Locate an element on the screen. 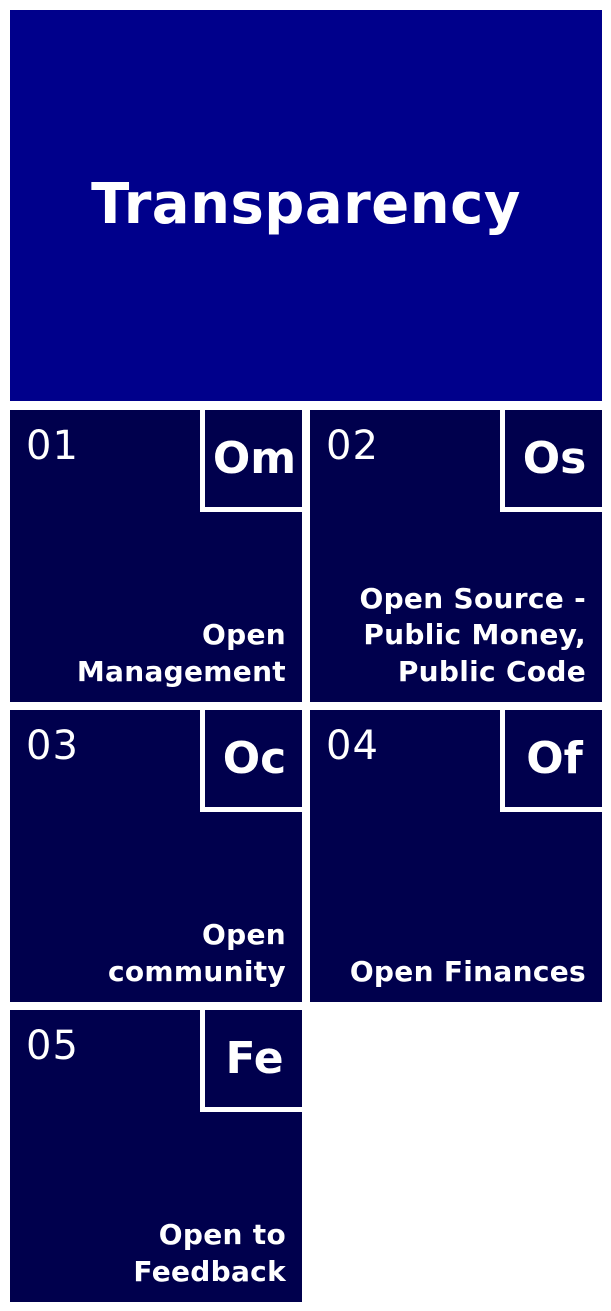 The height and width of the screenshot is (1311, 611). tile-number: 03 is located at coordinates (52, 746).